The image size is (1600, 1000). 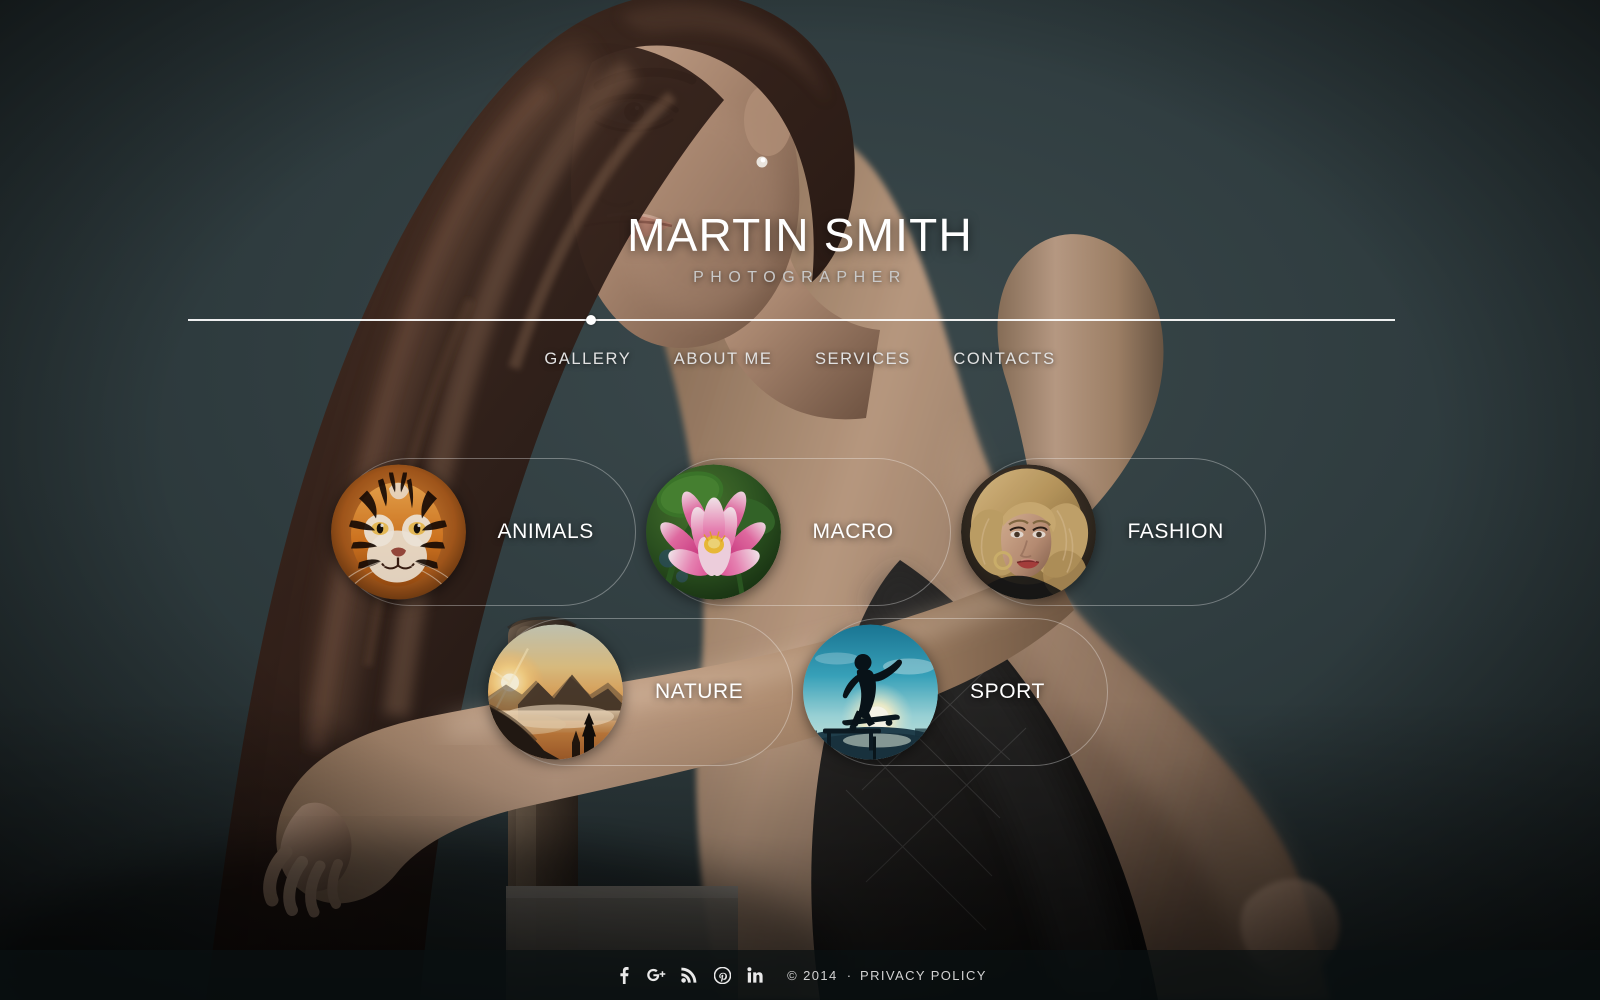 What do you see at coordinates (812, 975) in the screenshot?
I see `copyright-text: © 2014` at bounding box center [812, 975].